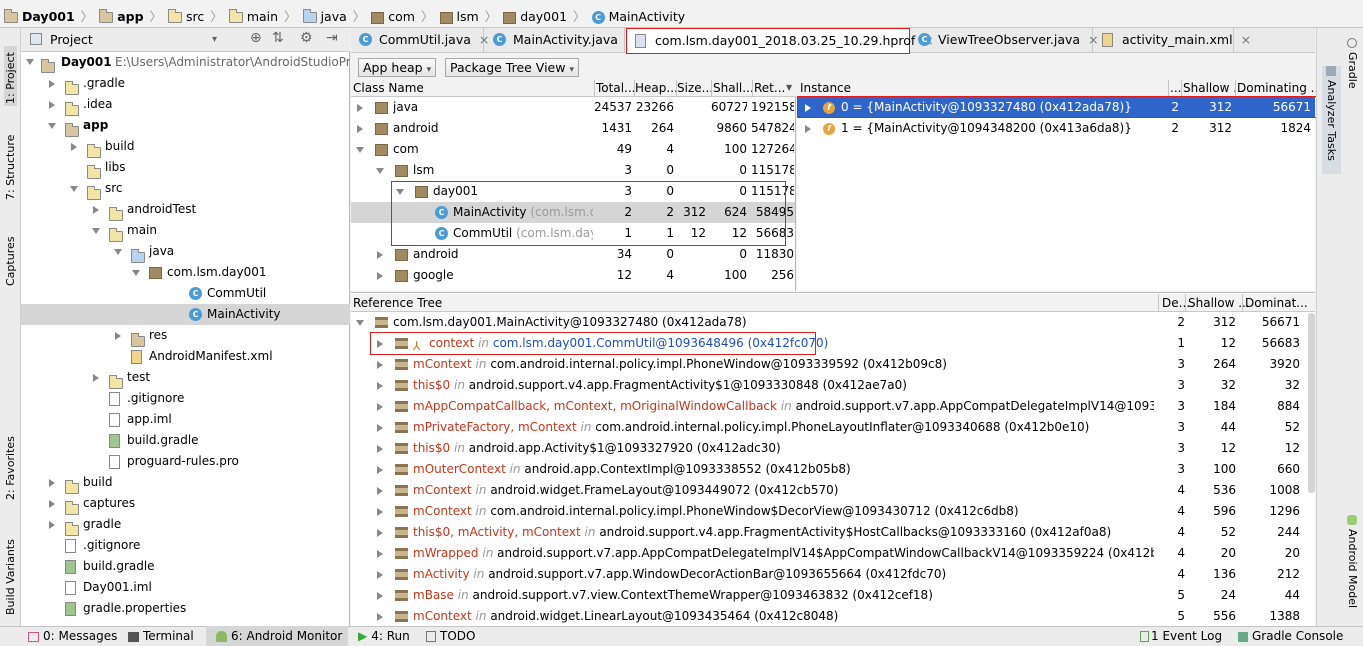  Describe the element at coordinates (185, 231) in the screenshot. I see `tree-main-dir: main` at that location.